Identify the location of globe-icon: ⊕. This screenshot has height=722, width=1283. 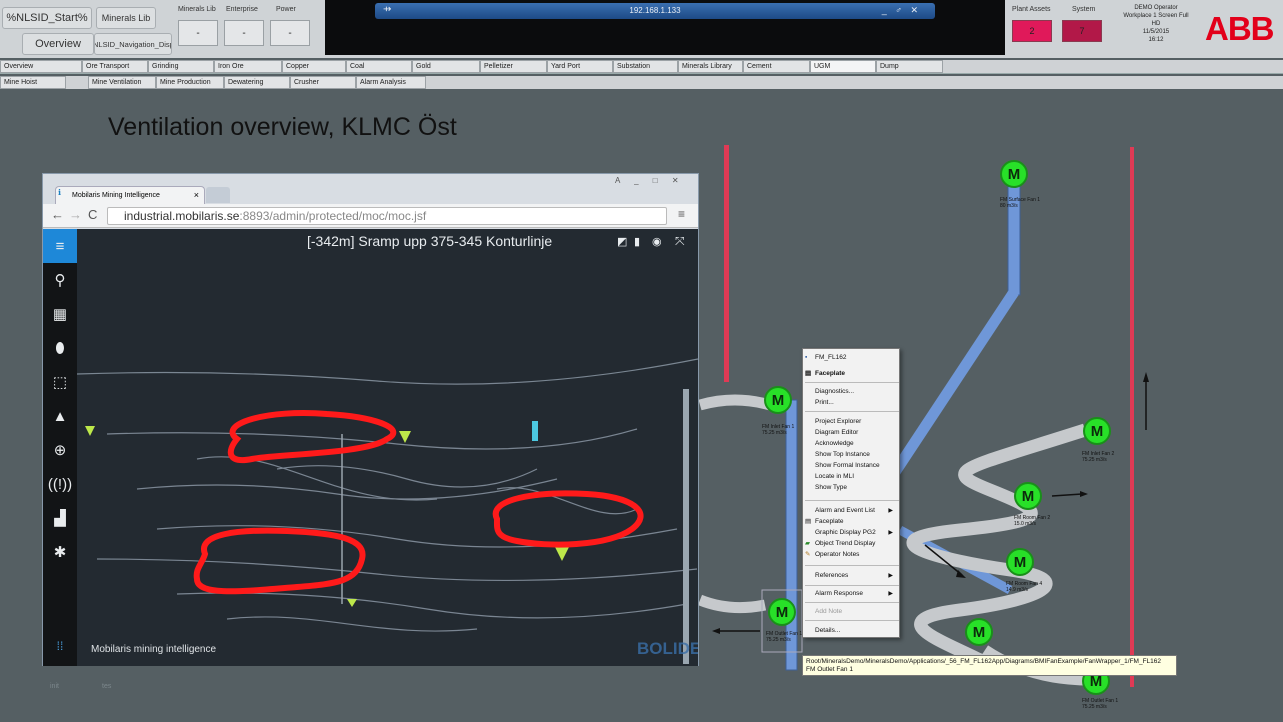
(60, 450).